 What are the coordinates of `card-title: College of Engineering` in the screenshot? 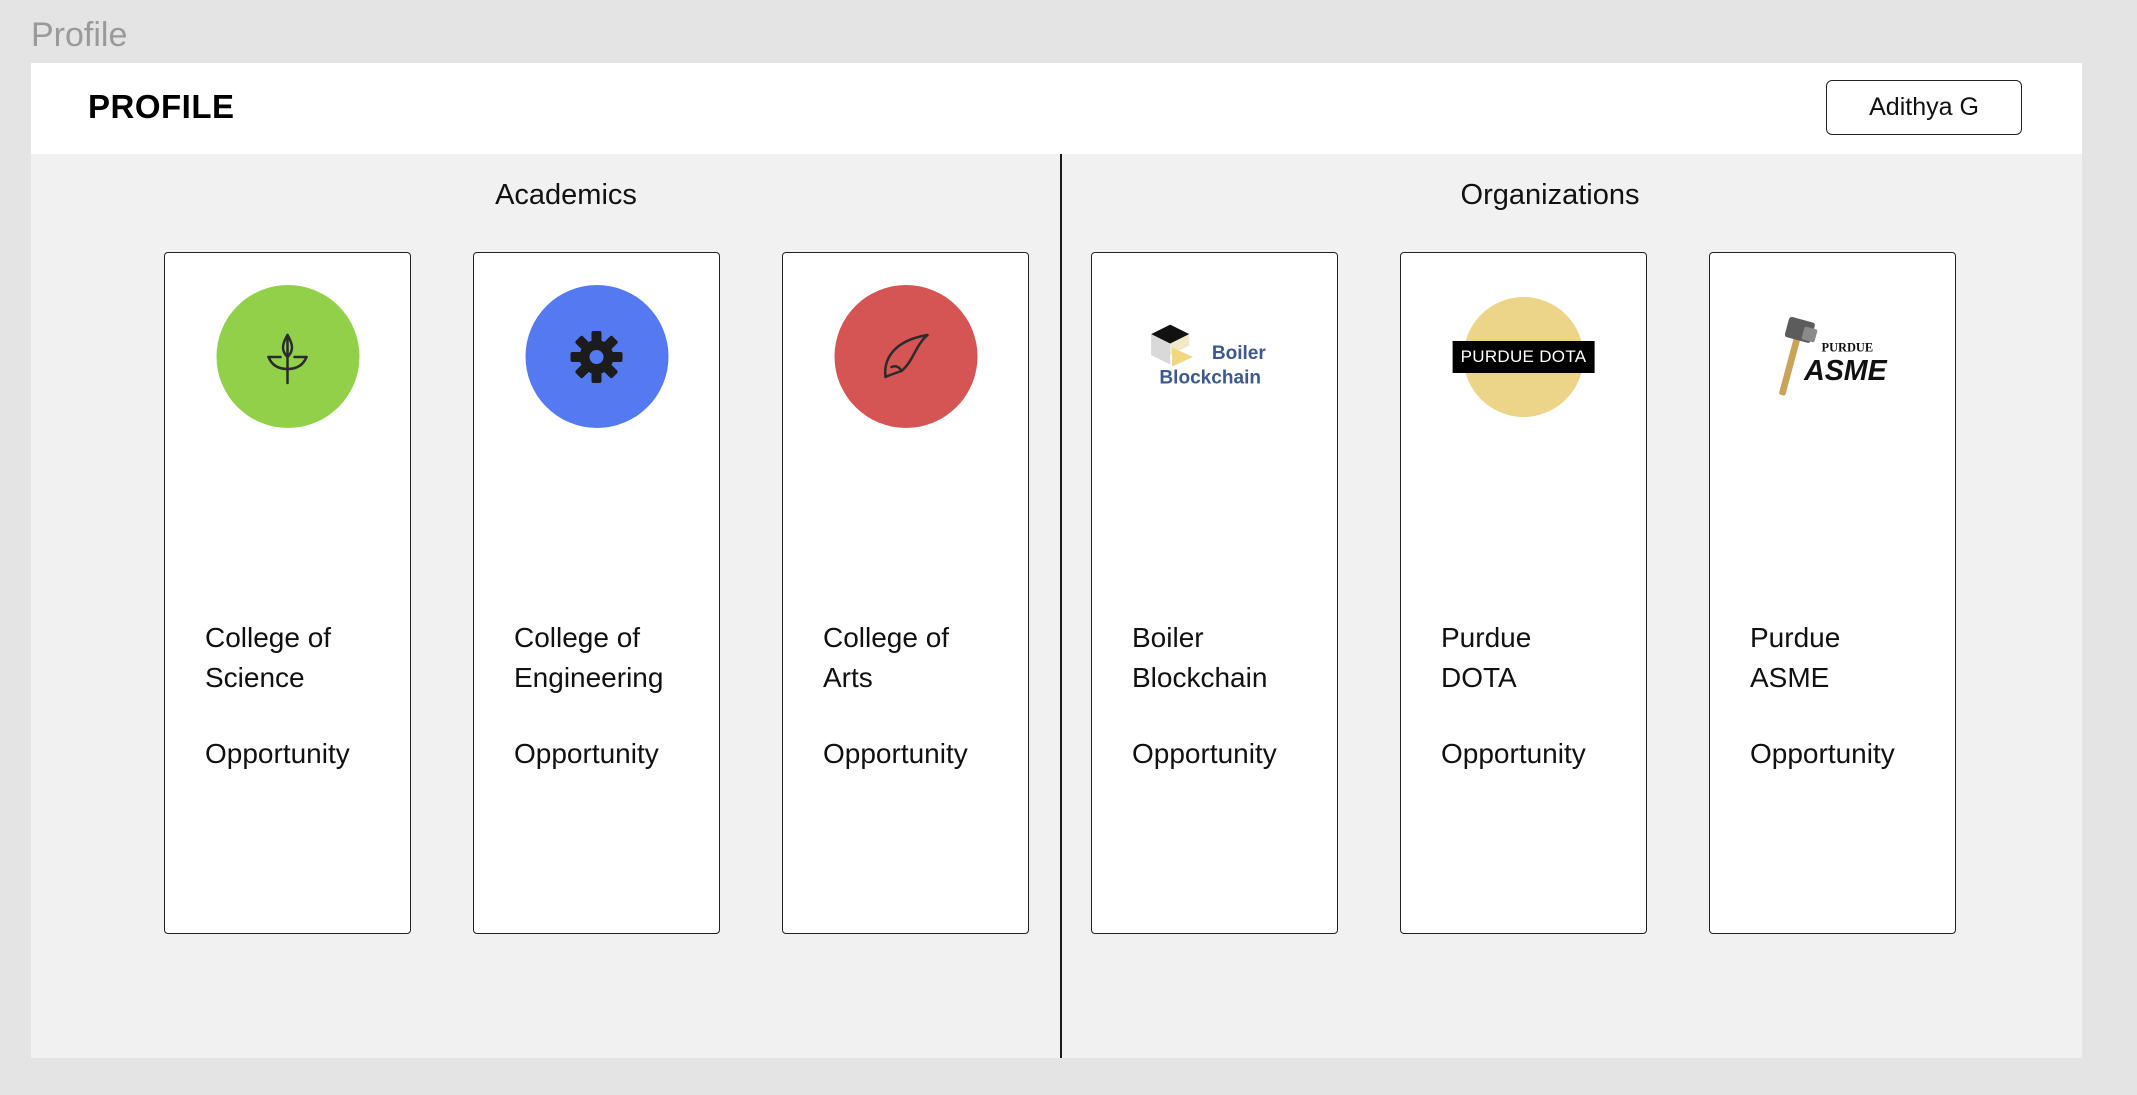 It's located at (589, 657).